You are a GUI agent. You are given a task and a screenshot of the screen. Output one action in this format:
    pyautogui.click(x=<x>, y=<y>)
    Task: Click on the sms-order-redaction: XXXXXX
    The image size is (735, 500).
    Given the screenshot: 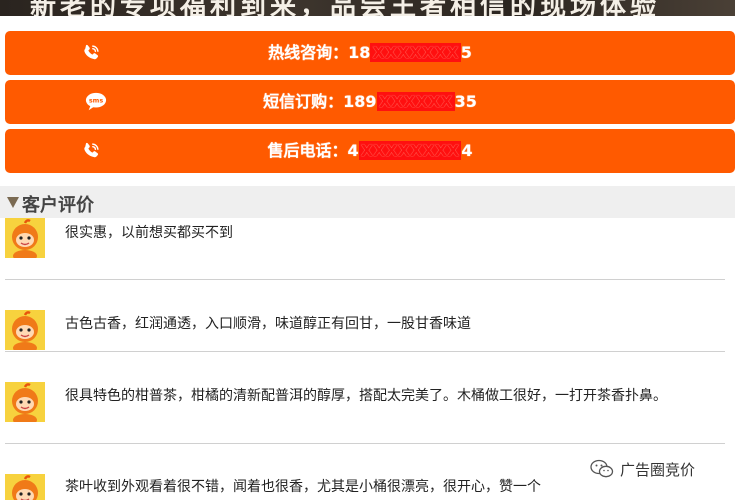 What is the action you would take?
    pyautogui.click(x=415, y=101)
    